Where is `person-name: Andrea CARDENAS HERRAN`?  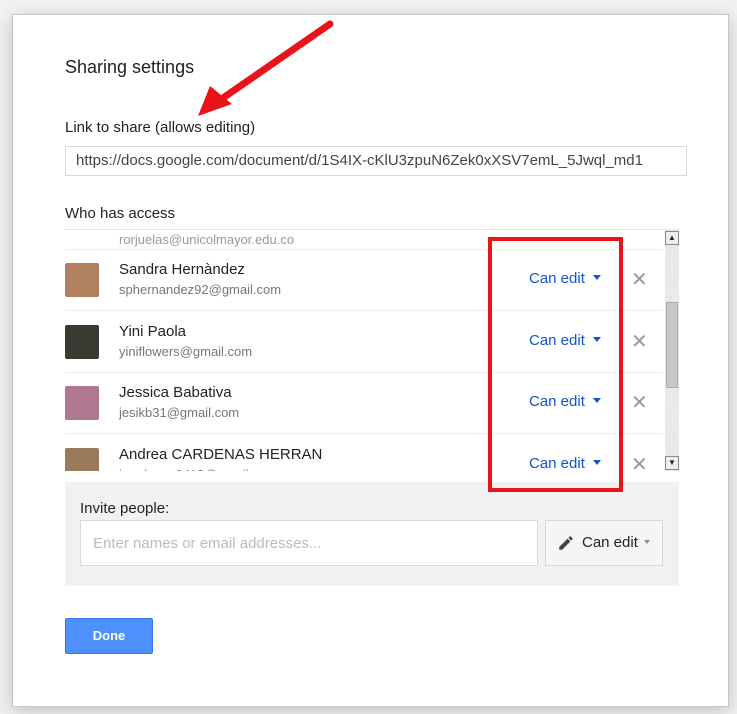 person-name: Andrea CARDENAS HERRAN is located at coordinates (221, 454).